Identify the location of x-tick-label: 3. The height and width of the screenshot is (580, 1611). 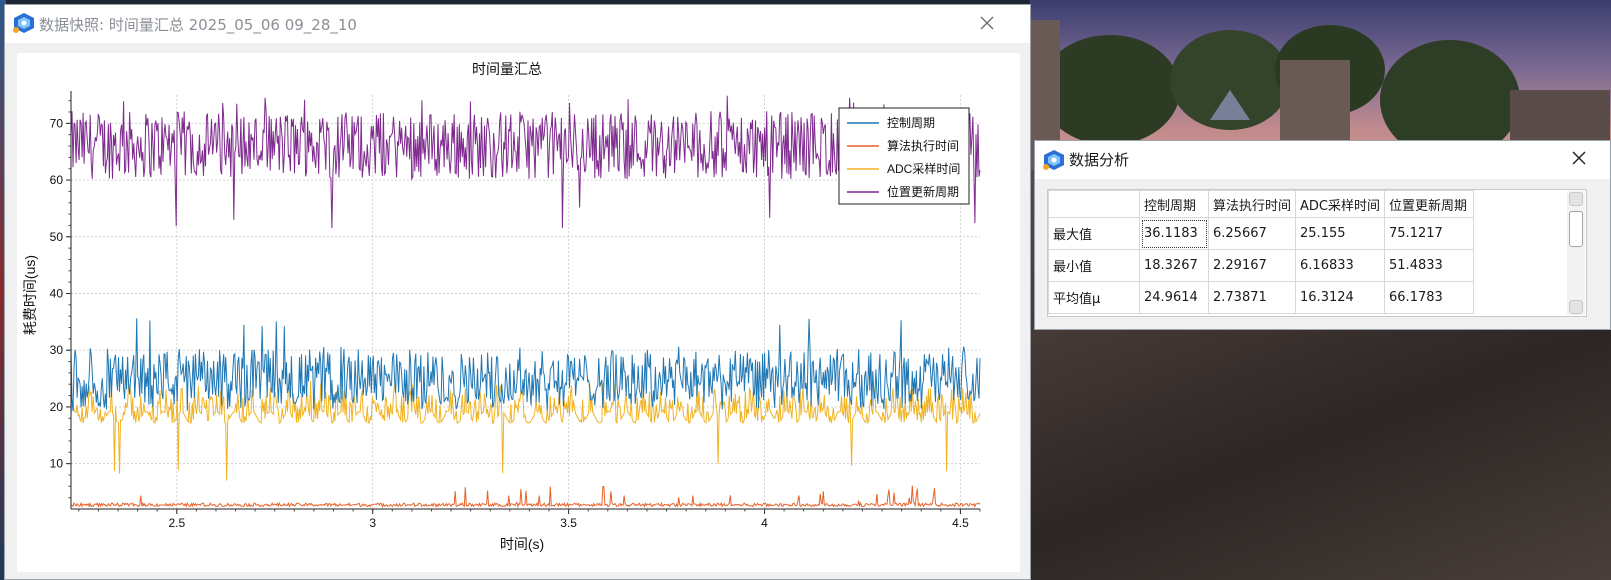
(372, 523).